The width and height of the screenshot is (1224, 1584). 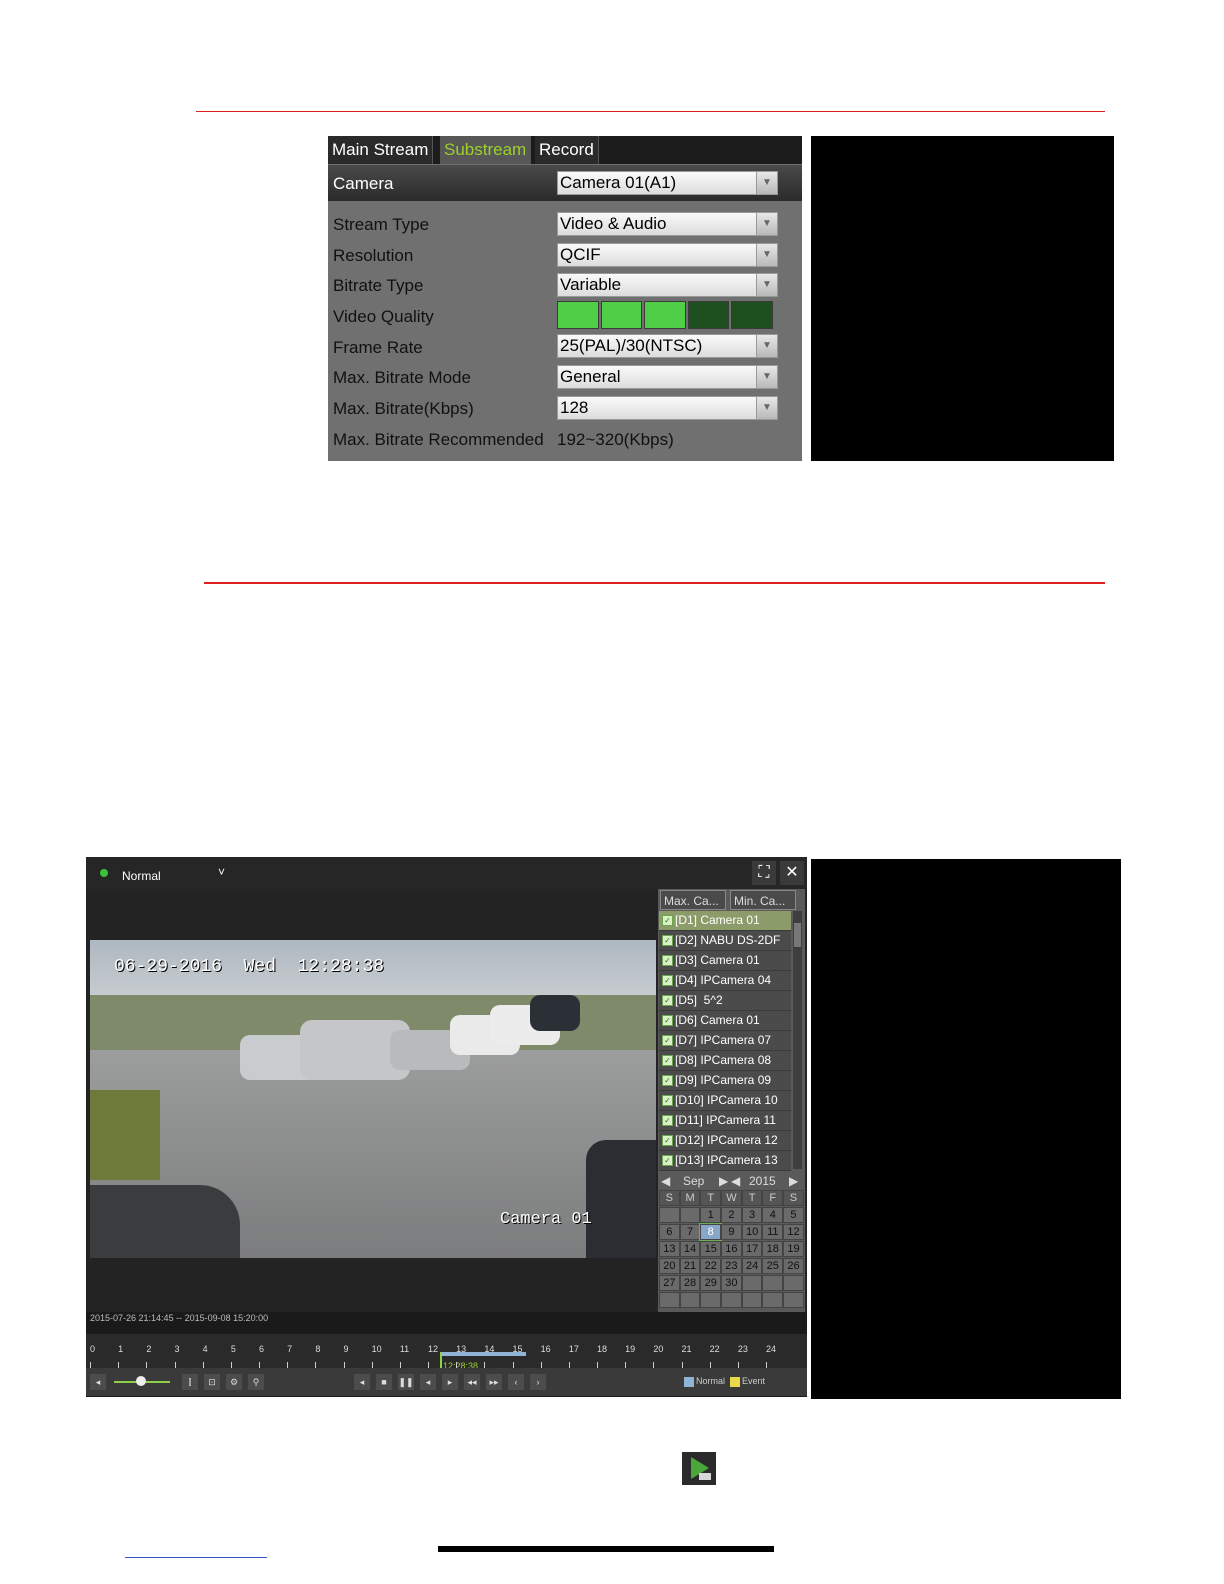 I want to click on resolution-select: QCIF ▼, so click(x=667, y=255).